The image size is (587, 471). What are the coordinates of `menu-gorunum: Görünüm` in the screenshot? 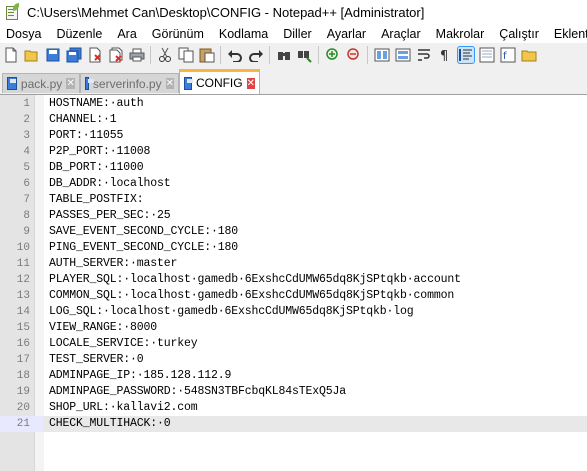 It's located at (177, 34).